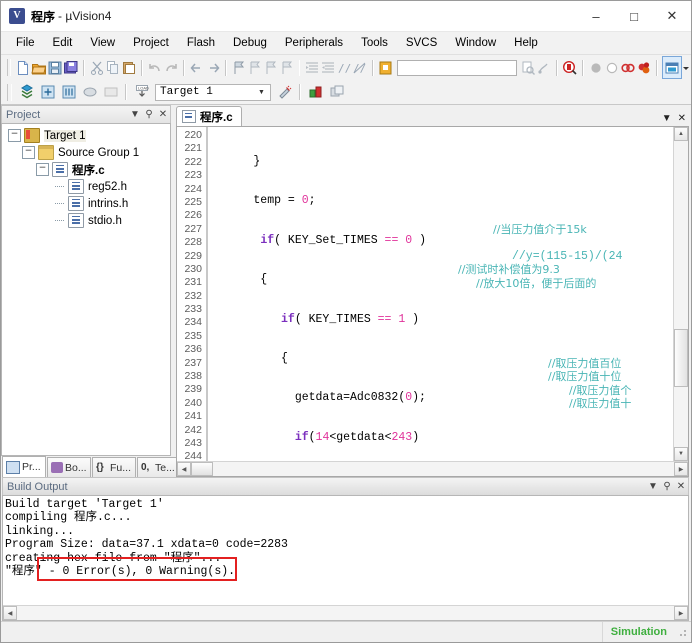  I want to click on tree-item-target1: − Target 1, so click(86, 135).